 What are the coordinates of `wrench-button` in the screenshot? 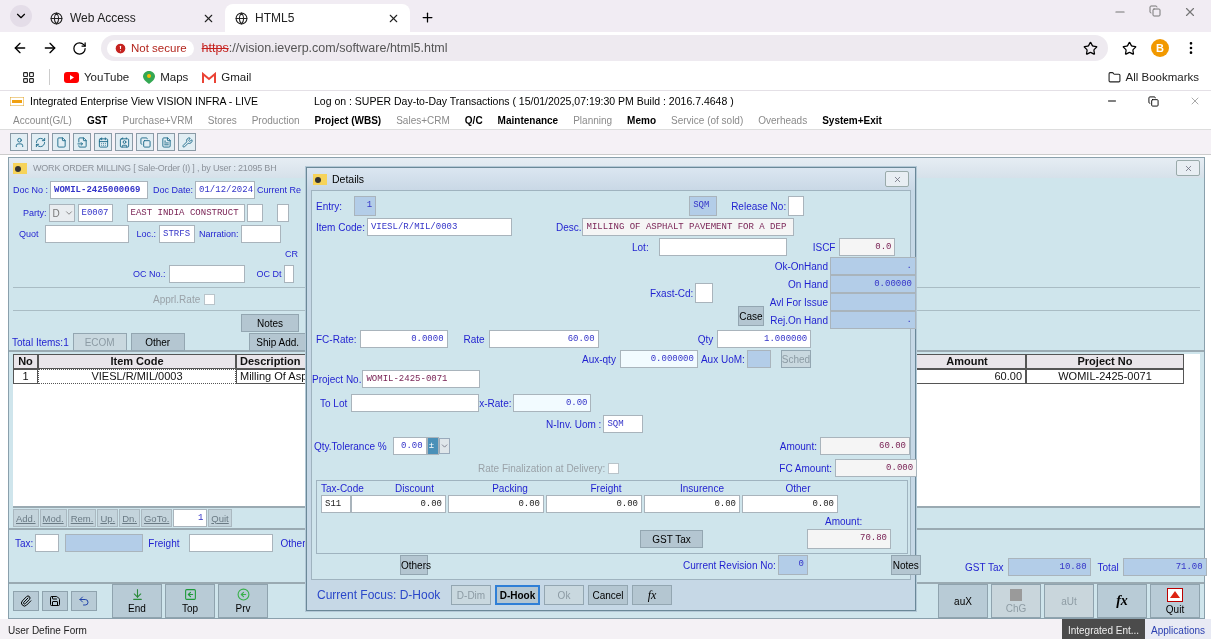 It's located at (187, 142).